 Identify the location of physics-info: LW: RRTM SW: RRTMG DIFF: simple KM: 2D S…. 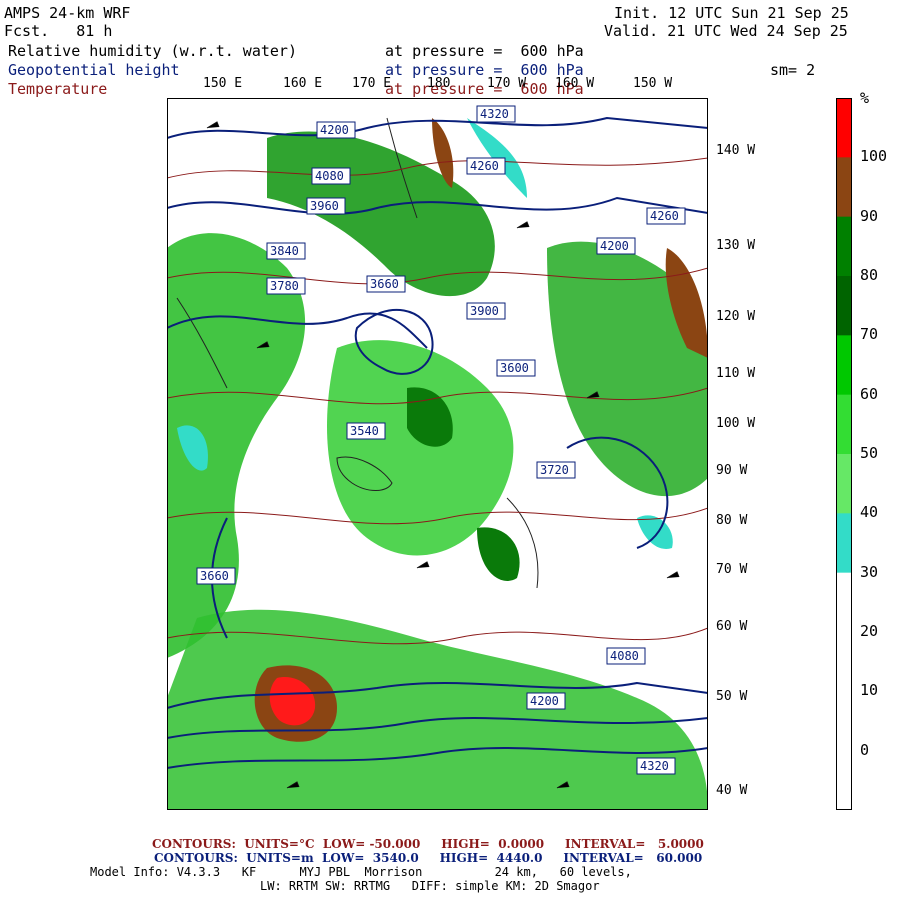
(430, 886).